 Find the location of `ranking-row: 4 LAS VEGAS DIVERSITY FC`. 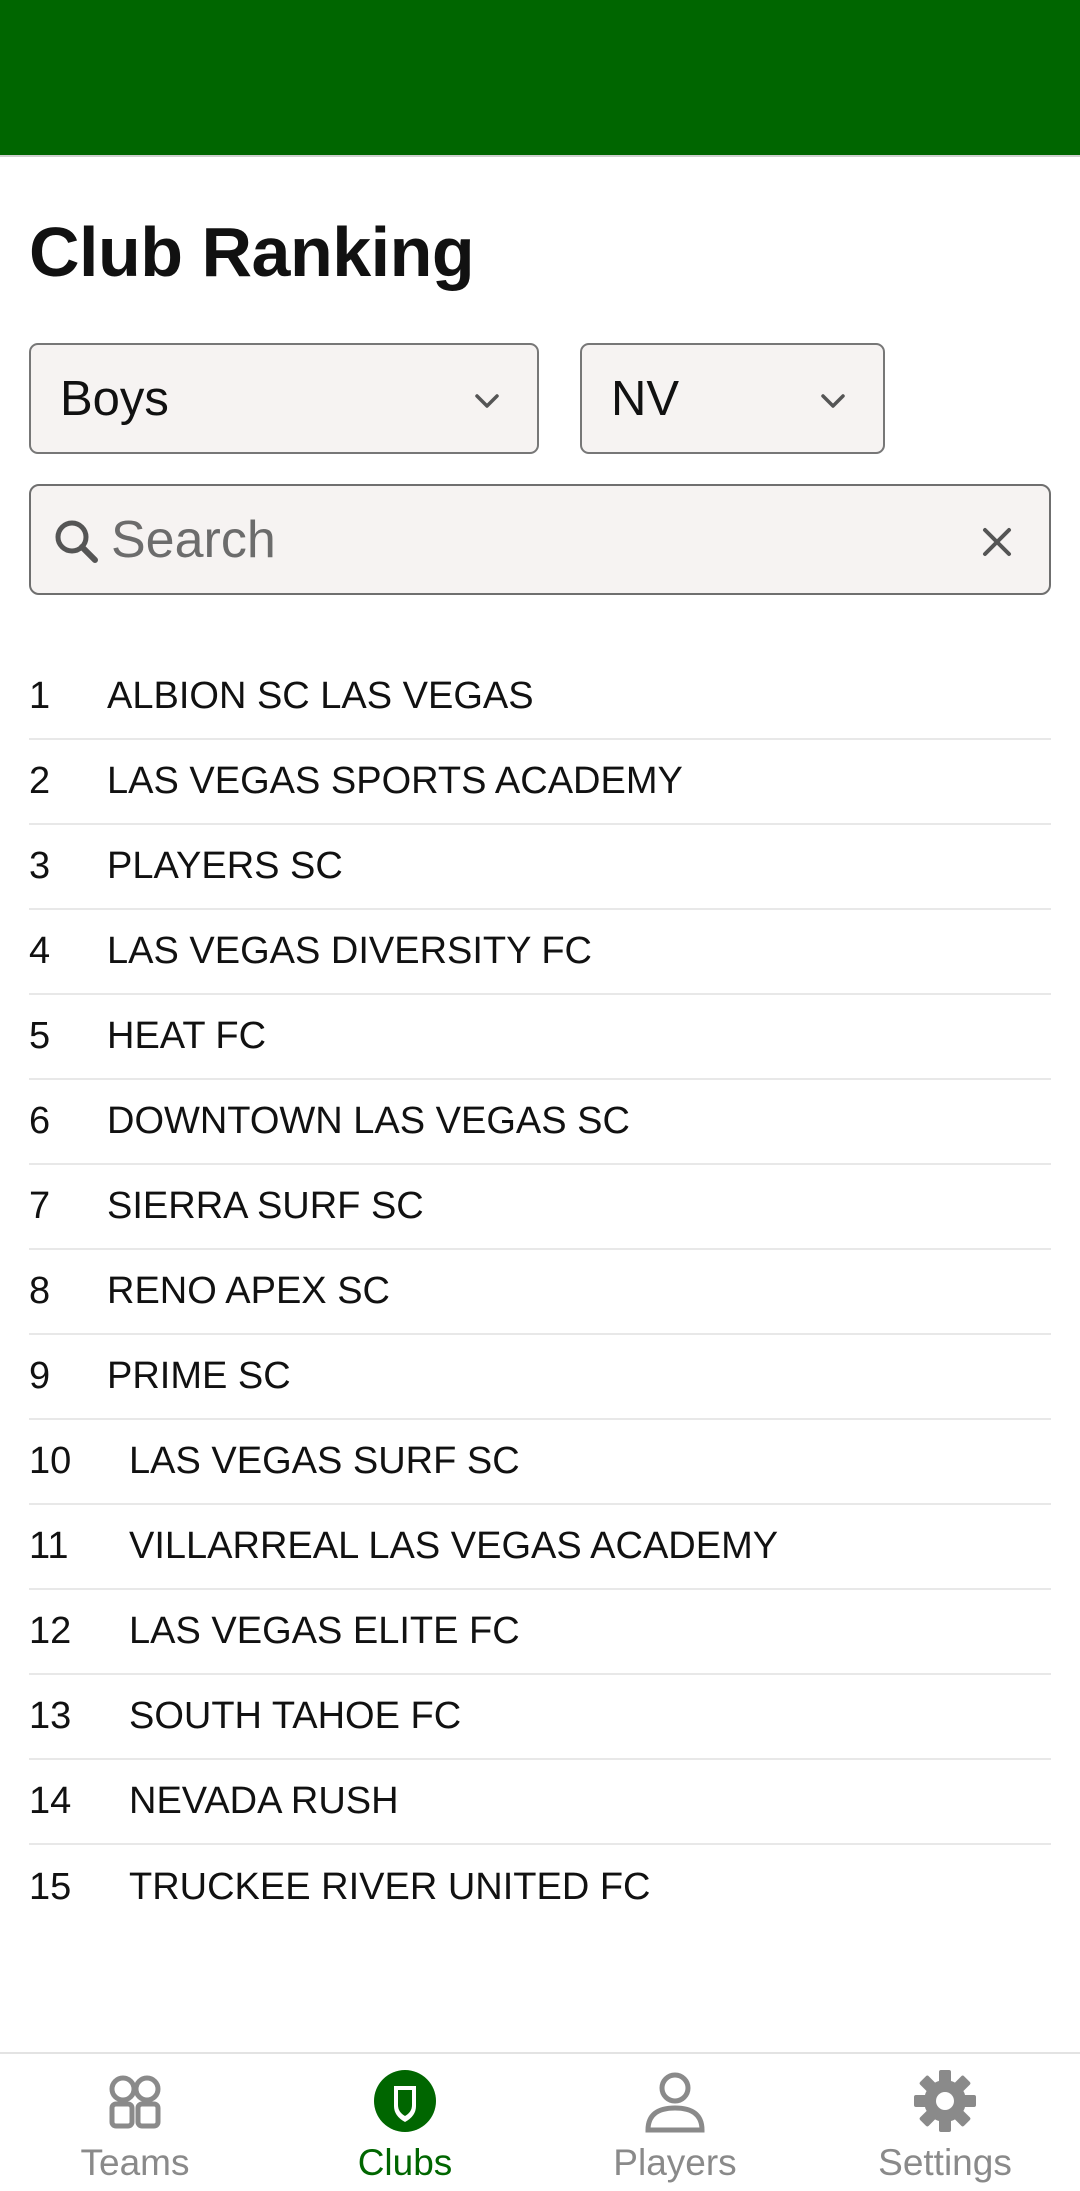

ranking-row: 4 LAS VEGAS DIVERSITY FC is located at coordinates (540, 952).